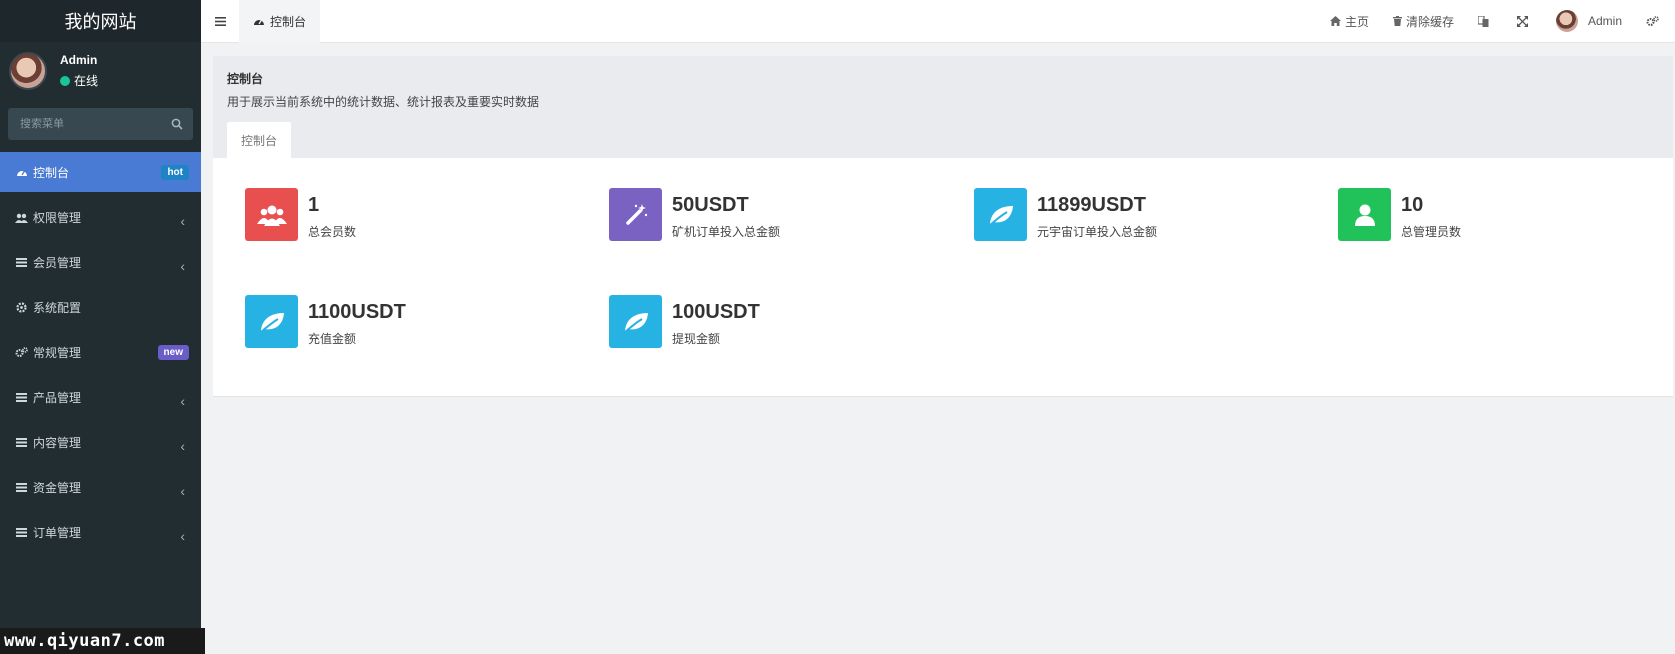 This screenshot has height=654, width=1675. What do you see at coordinates (1604, 21) in the screenshot?
I see `admin-label: Admin` at bounding box center [1604, 21].